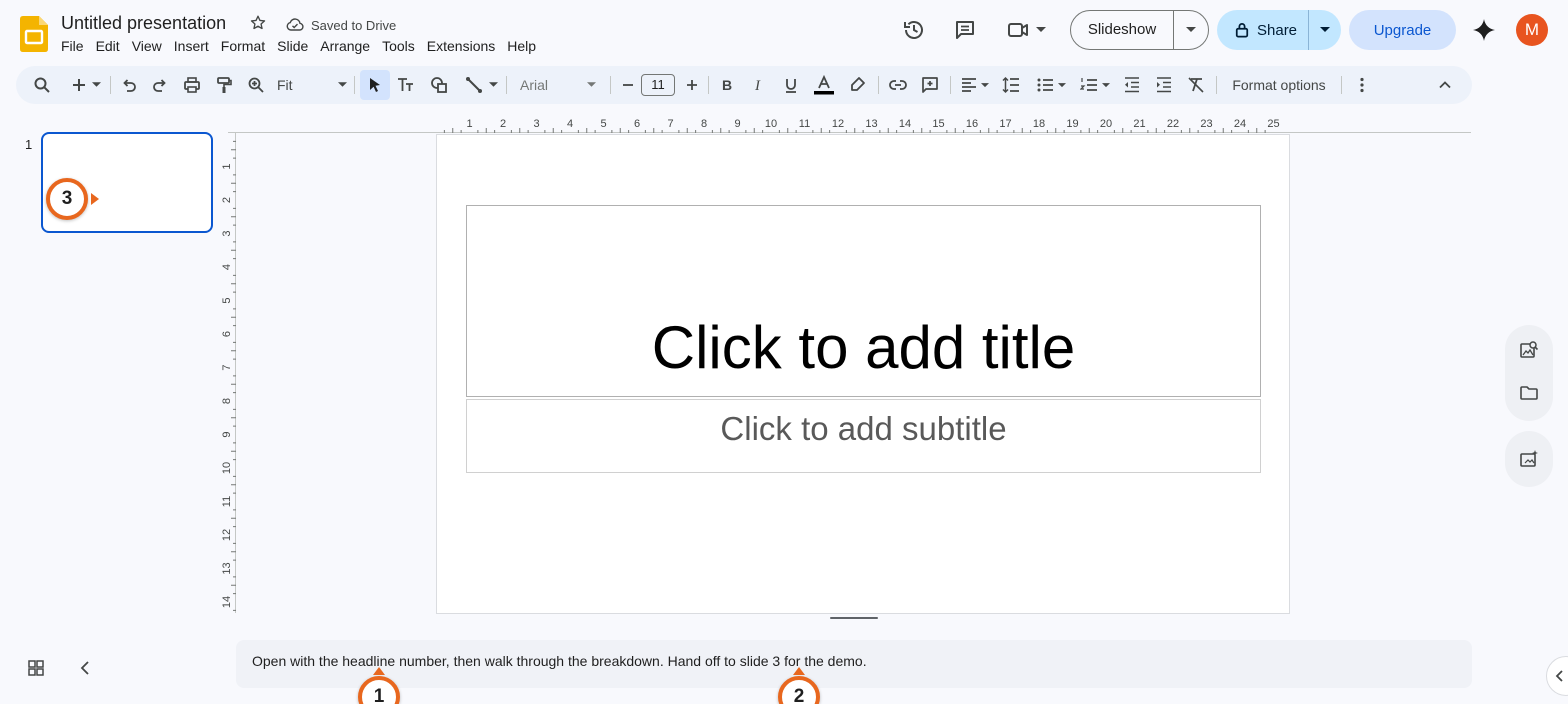  Describe the element at coordinates (36, 668) in the screenshot. I see `grid-view-icon` at that location.